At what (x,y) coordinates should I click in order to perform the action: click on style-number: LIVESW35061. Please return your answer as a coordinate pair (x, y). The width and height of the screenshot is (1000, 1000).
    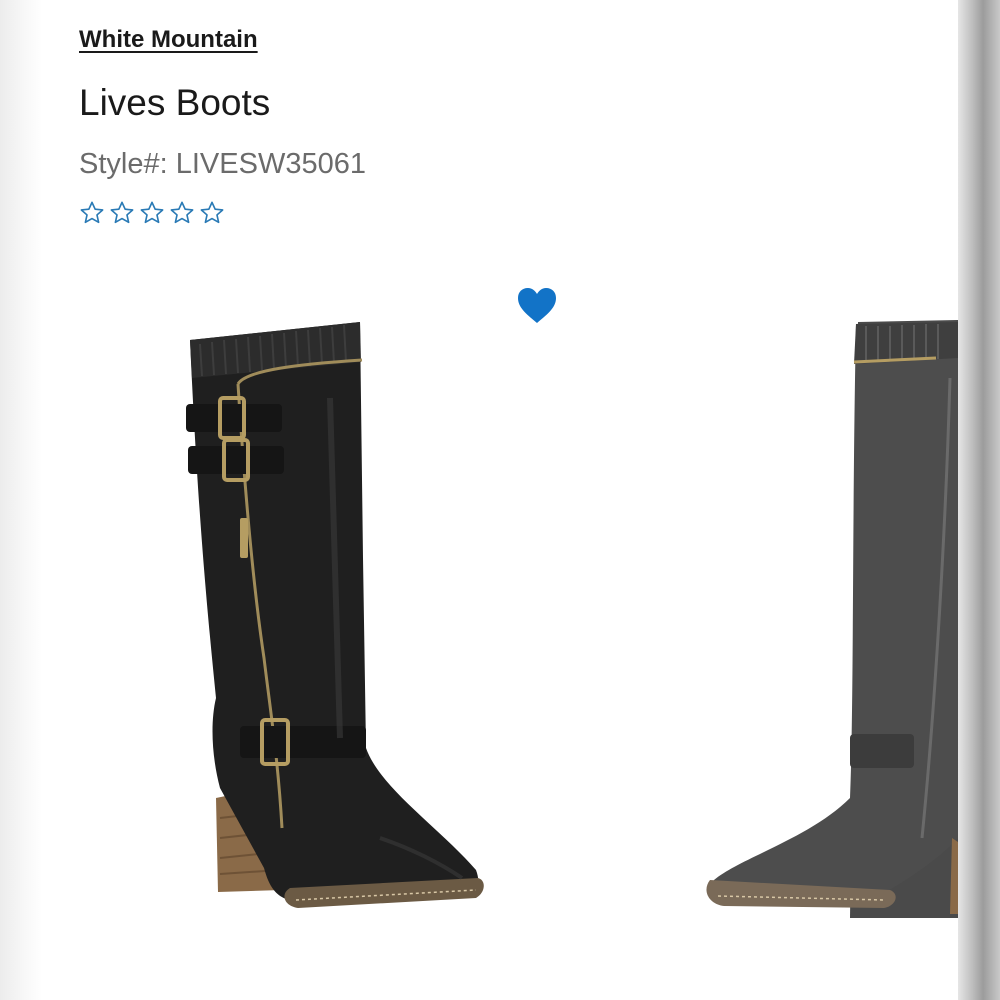
    Looking at the image, I should click on (270, 164).